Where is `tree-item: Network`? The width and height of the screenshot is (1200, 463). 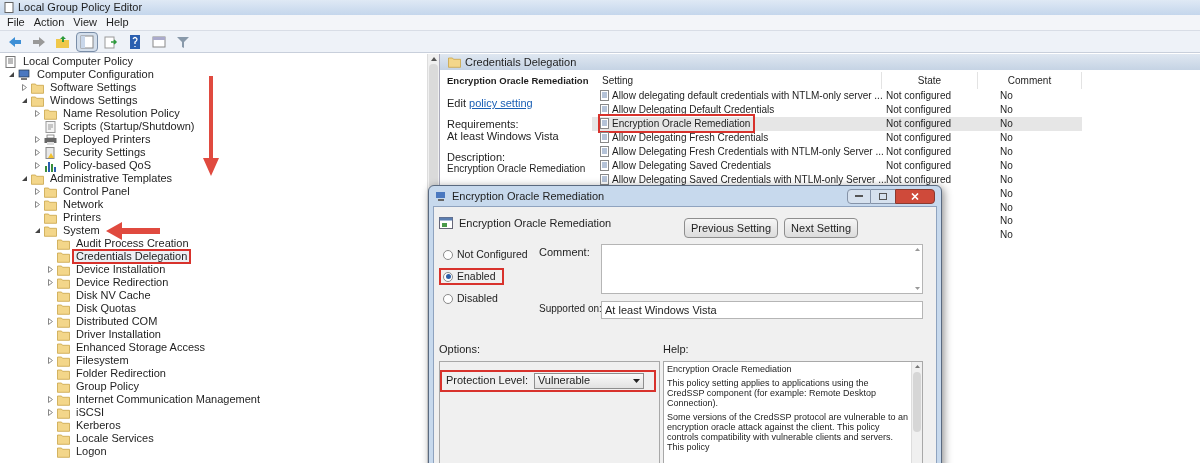
tree-item: Network is located at coordinates (83, 204).